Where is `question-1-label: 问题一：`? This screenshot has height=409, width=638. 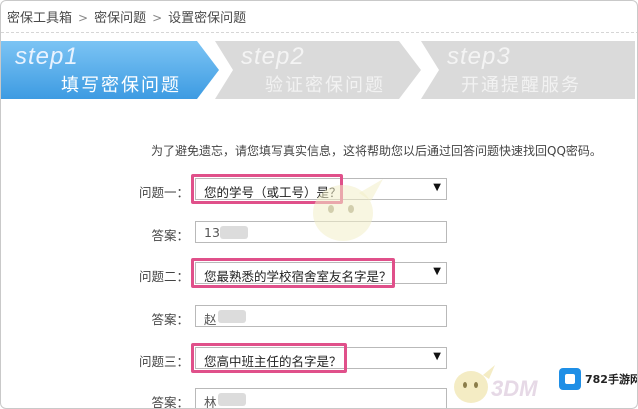 question-1-label: 问题一： is located at coordinates (163, 192).